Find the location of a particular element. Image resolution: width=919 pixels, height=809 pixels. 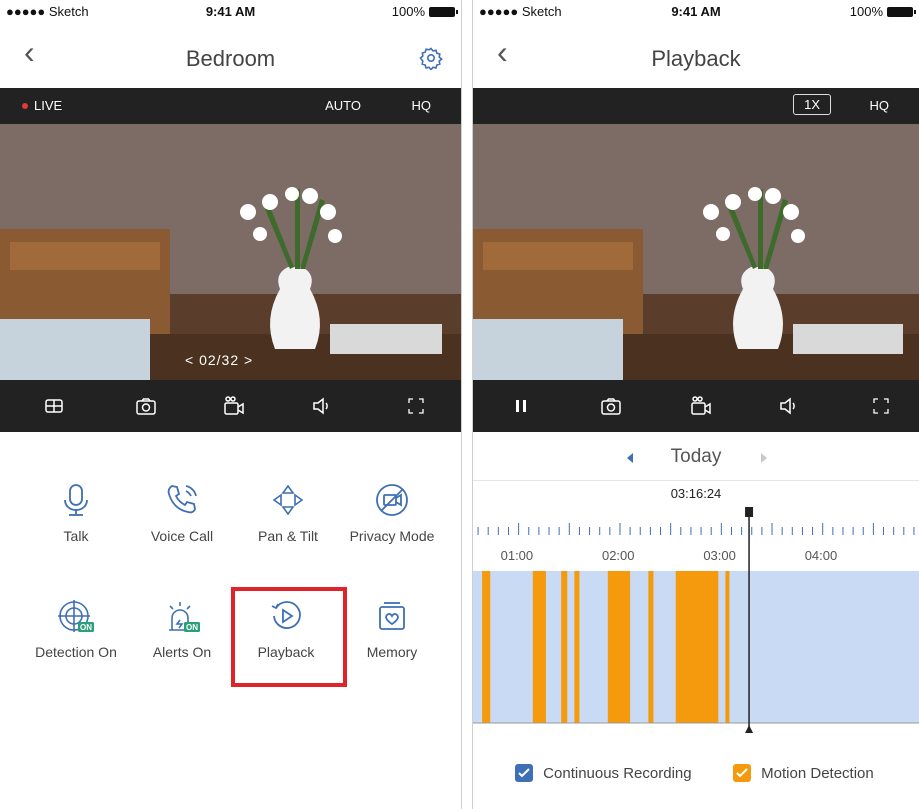

motion-detection-label: Motion Detection is located at coordinates (817, 773).